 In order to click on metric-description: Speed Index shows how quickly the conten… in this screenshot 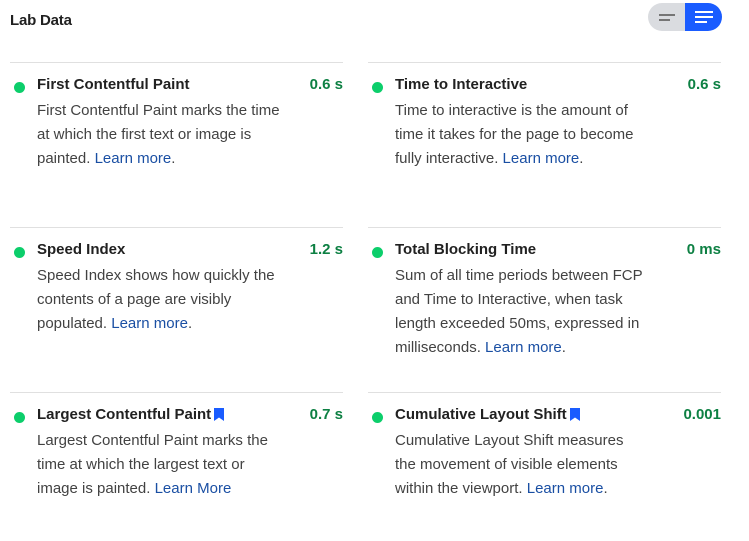, I will do `click(159, 300)`.